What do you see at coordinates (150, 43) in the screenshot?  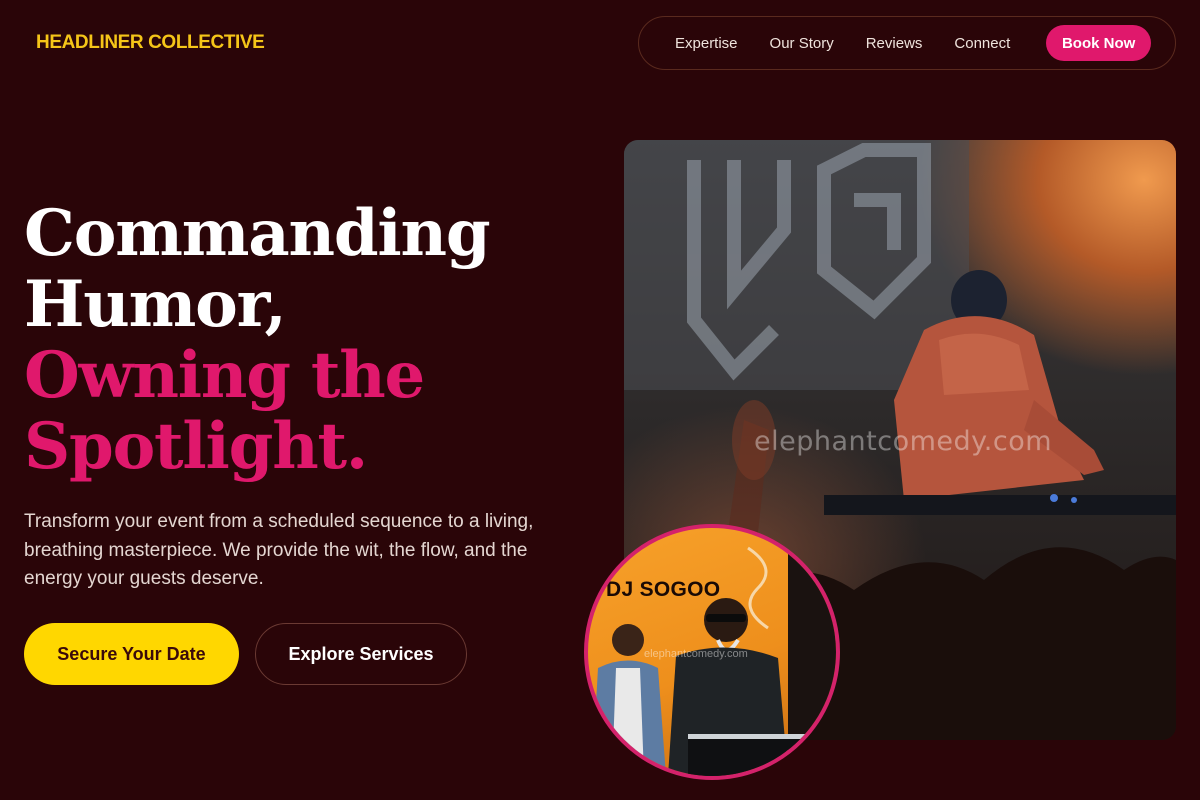 I see `brand-logo: HEADLINER COLLECTIVE` at bounding box center [150, 43].